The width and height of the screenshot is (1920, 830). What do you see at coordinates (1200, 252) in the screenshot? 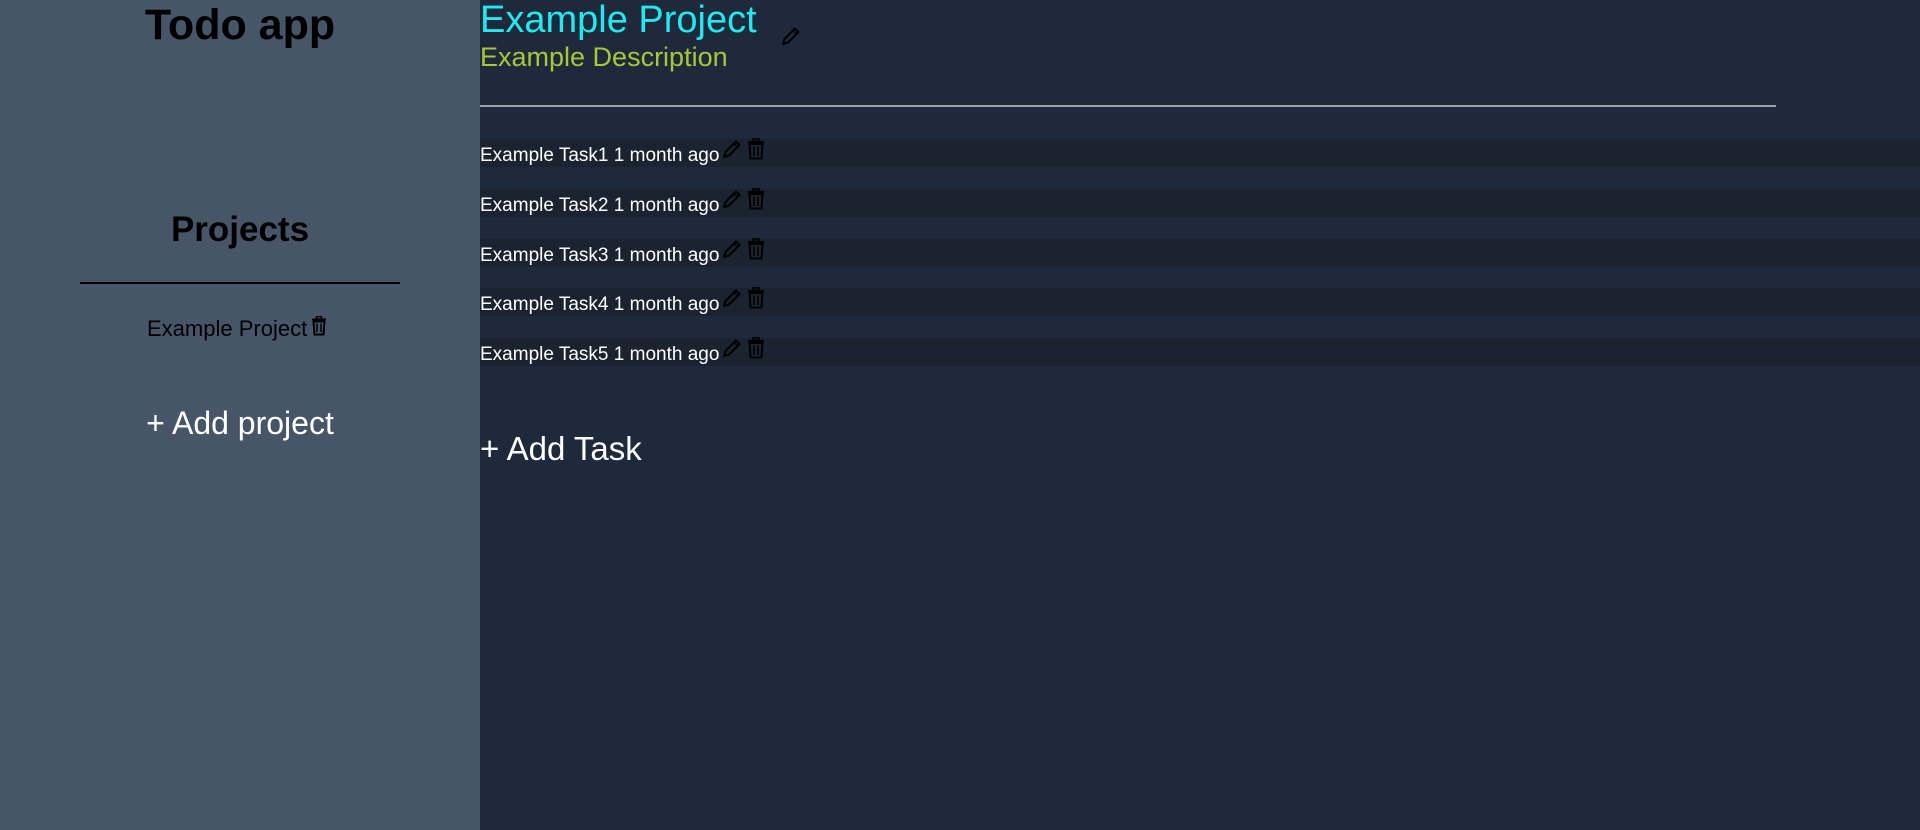
I see `task-row: Example Task3 1 month ago` at bounding box center [1200, 252].